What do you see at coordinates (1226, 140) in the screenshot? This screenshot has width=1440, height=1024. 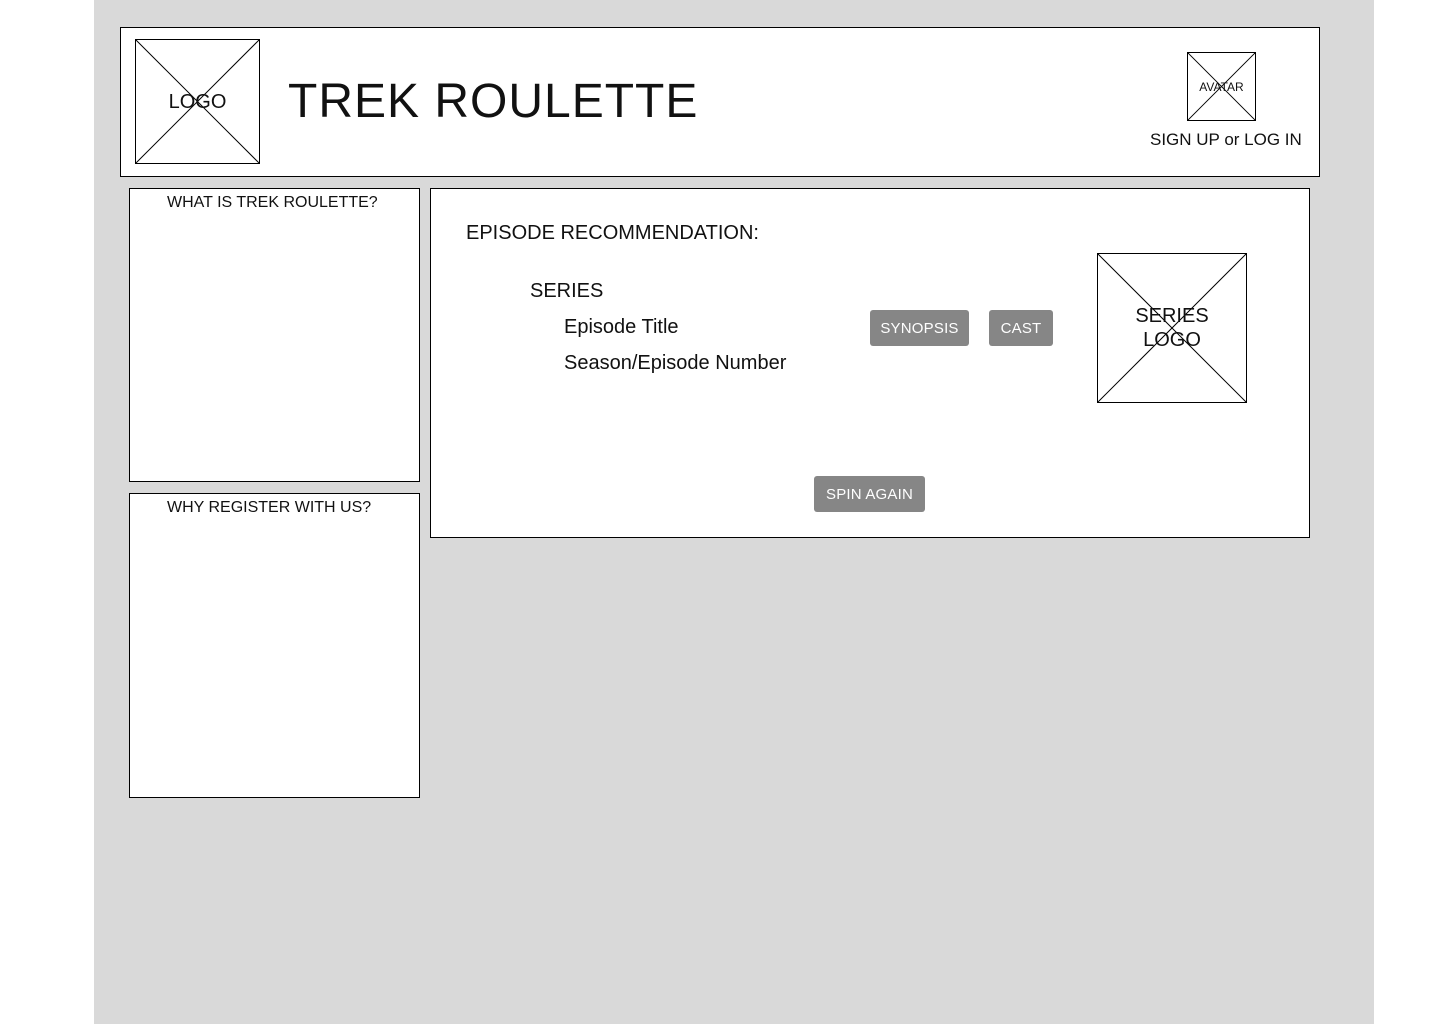 I see `signup-login-link: SIGN UP or LOG IN` at bounding box center [1226, 140].